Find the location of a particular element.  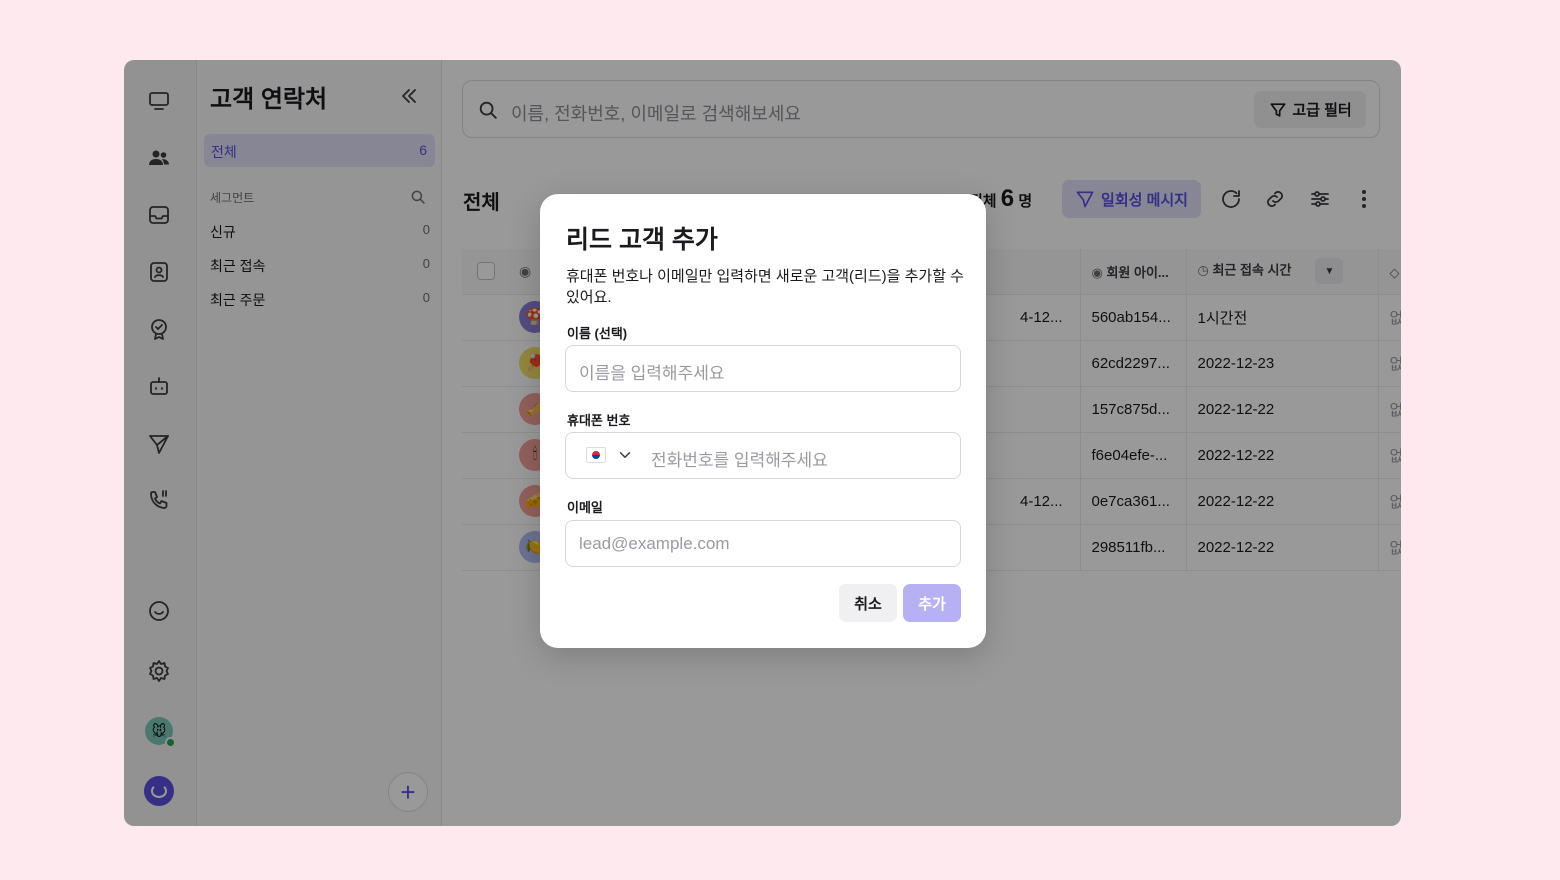

phone-label: 휴대폰 번호 is located at coordinates (599, 420).